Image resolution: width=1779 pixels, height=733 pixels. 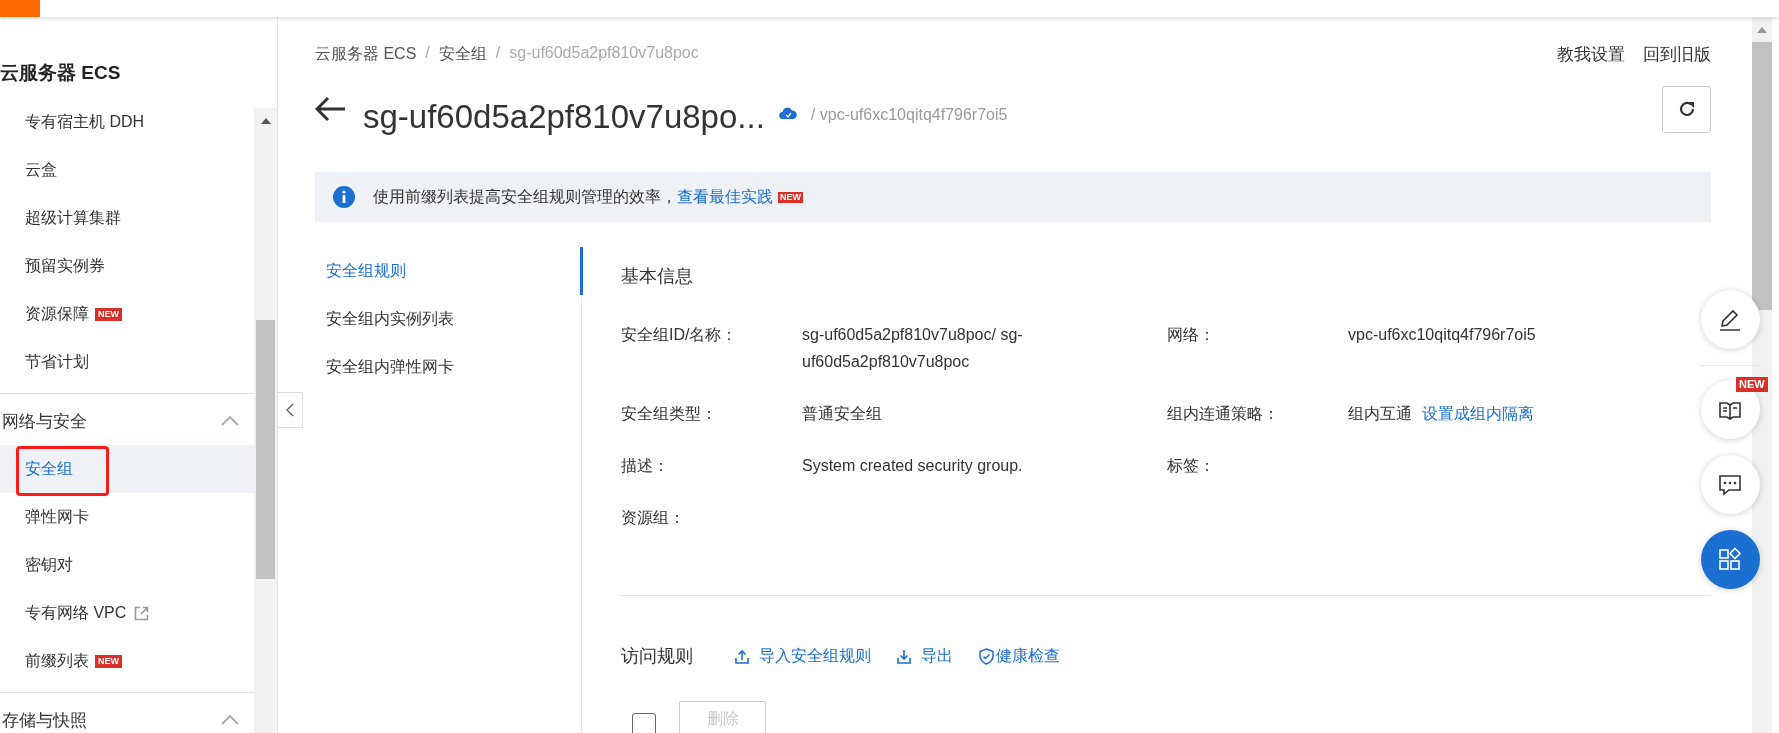 I want to click on field-label: 网络：, so click(x=1191, y=335).